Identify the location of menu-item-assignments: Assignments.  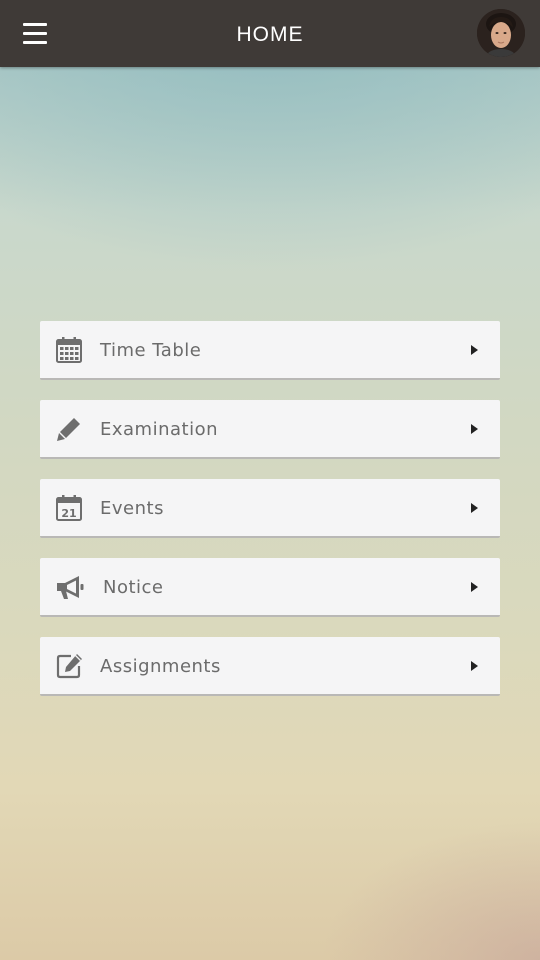
(270, 666).